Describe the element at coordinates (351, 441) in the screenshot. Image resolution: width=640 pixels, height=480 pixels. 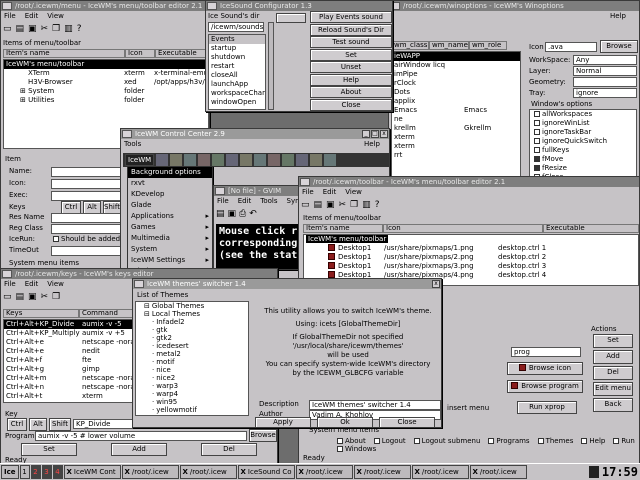
I see `system-item-check: About` at that location.